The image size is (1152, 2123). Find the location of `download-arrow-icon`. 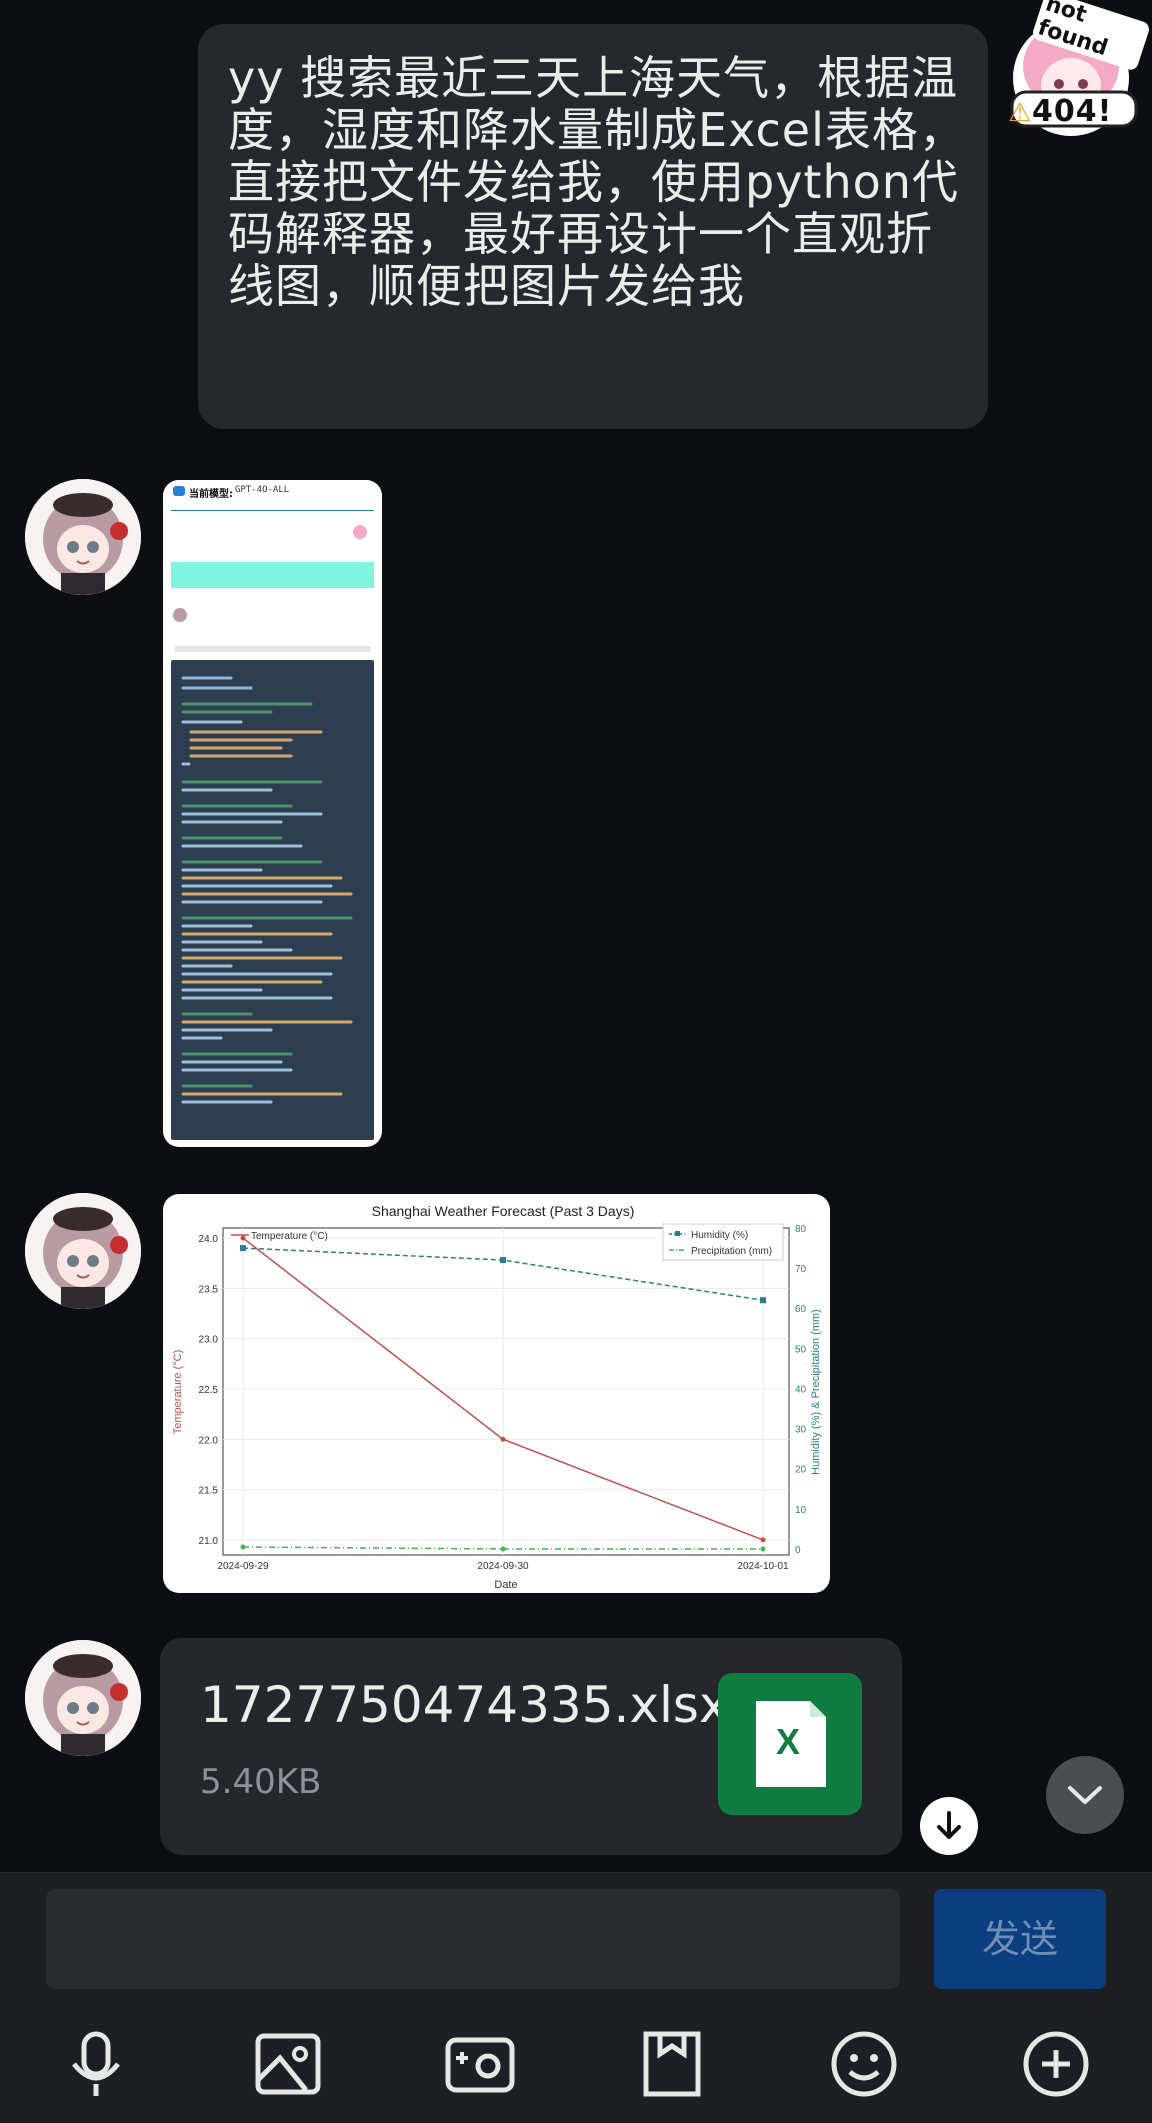

download-arrow-icon is located at coordinates (949, 1825).